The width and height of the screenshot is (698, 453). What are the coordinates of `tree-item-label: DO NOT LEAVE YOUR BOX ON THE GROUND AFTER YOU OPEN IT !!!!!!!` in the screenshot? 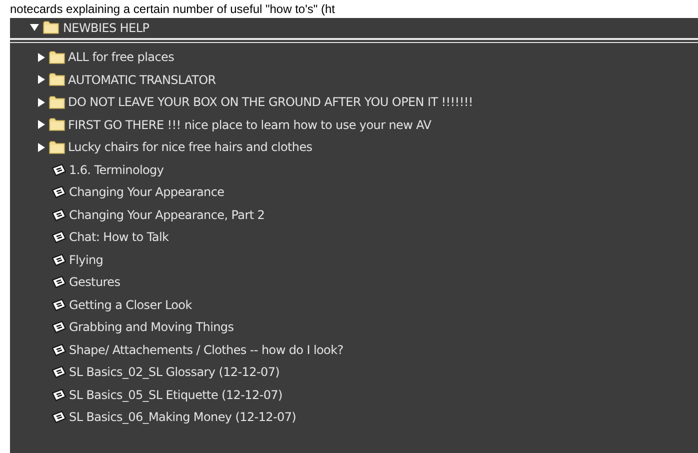 It's located at (270, 102).